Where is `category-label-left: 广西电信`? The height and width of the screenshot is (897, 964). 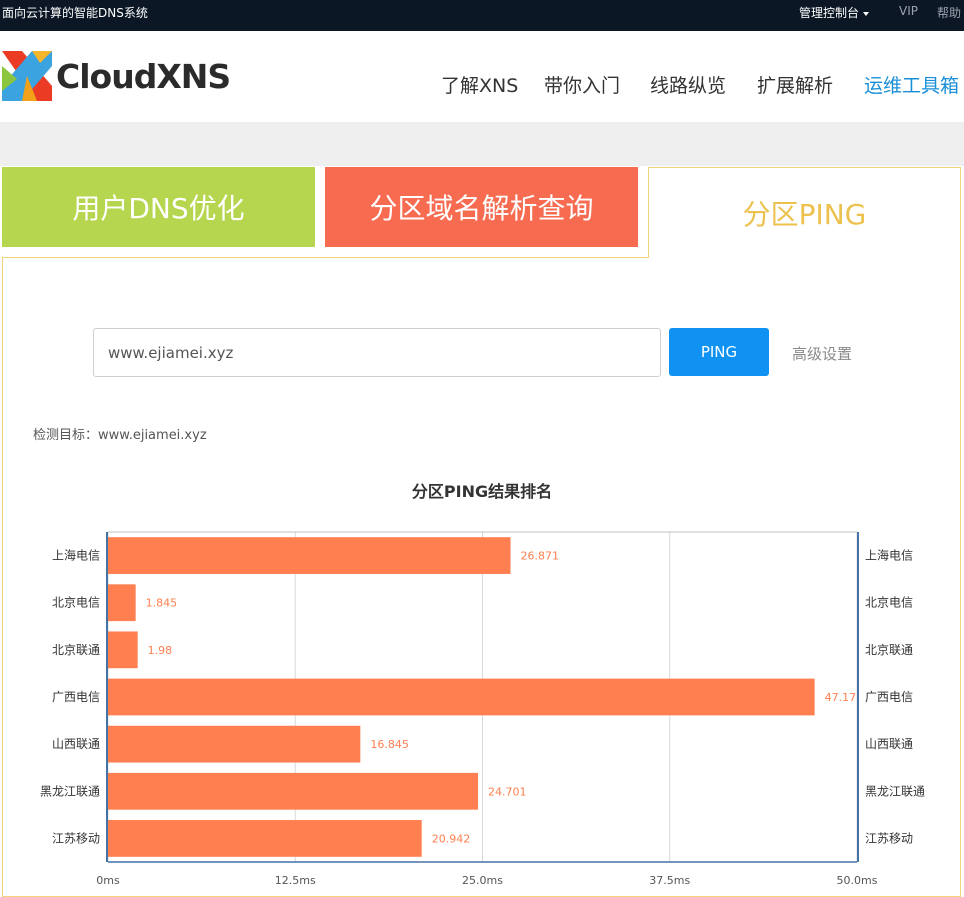
category-label-left: 广西电信 is located at coordinates (76, 697).